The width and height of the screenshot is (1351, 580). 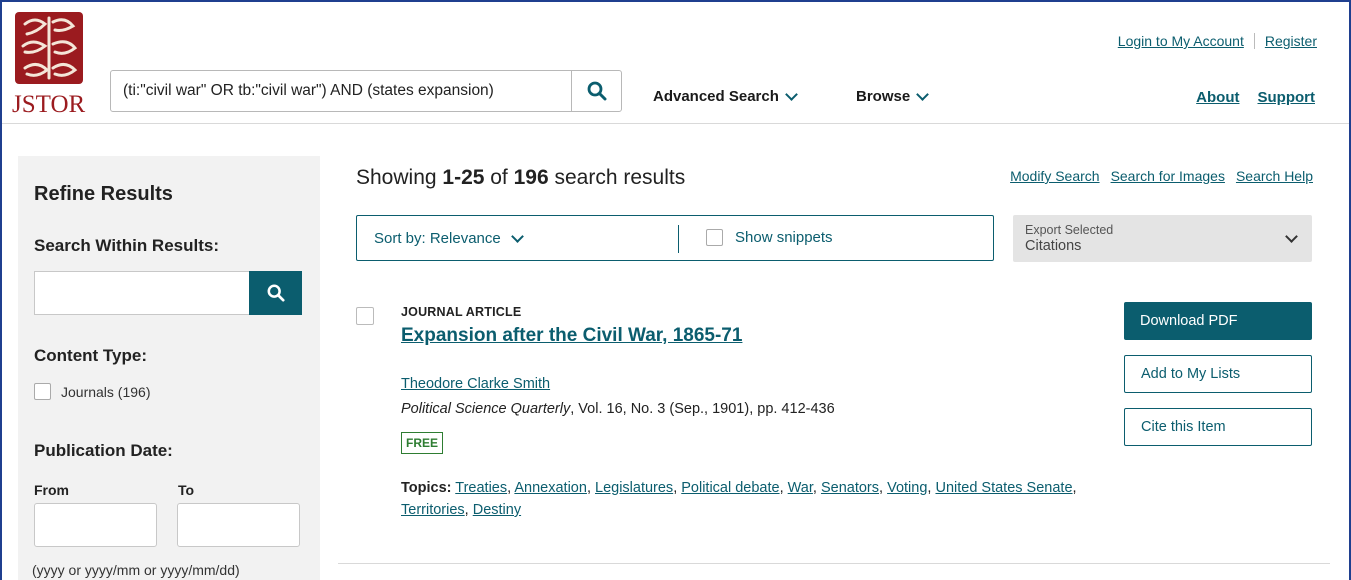 What do you see at coordinates (1291, 41) in the screenshot?
I see `register-link: Register` at bounding box center [1291, 41].